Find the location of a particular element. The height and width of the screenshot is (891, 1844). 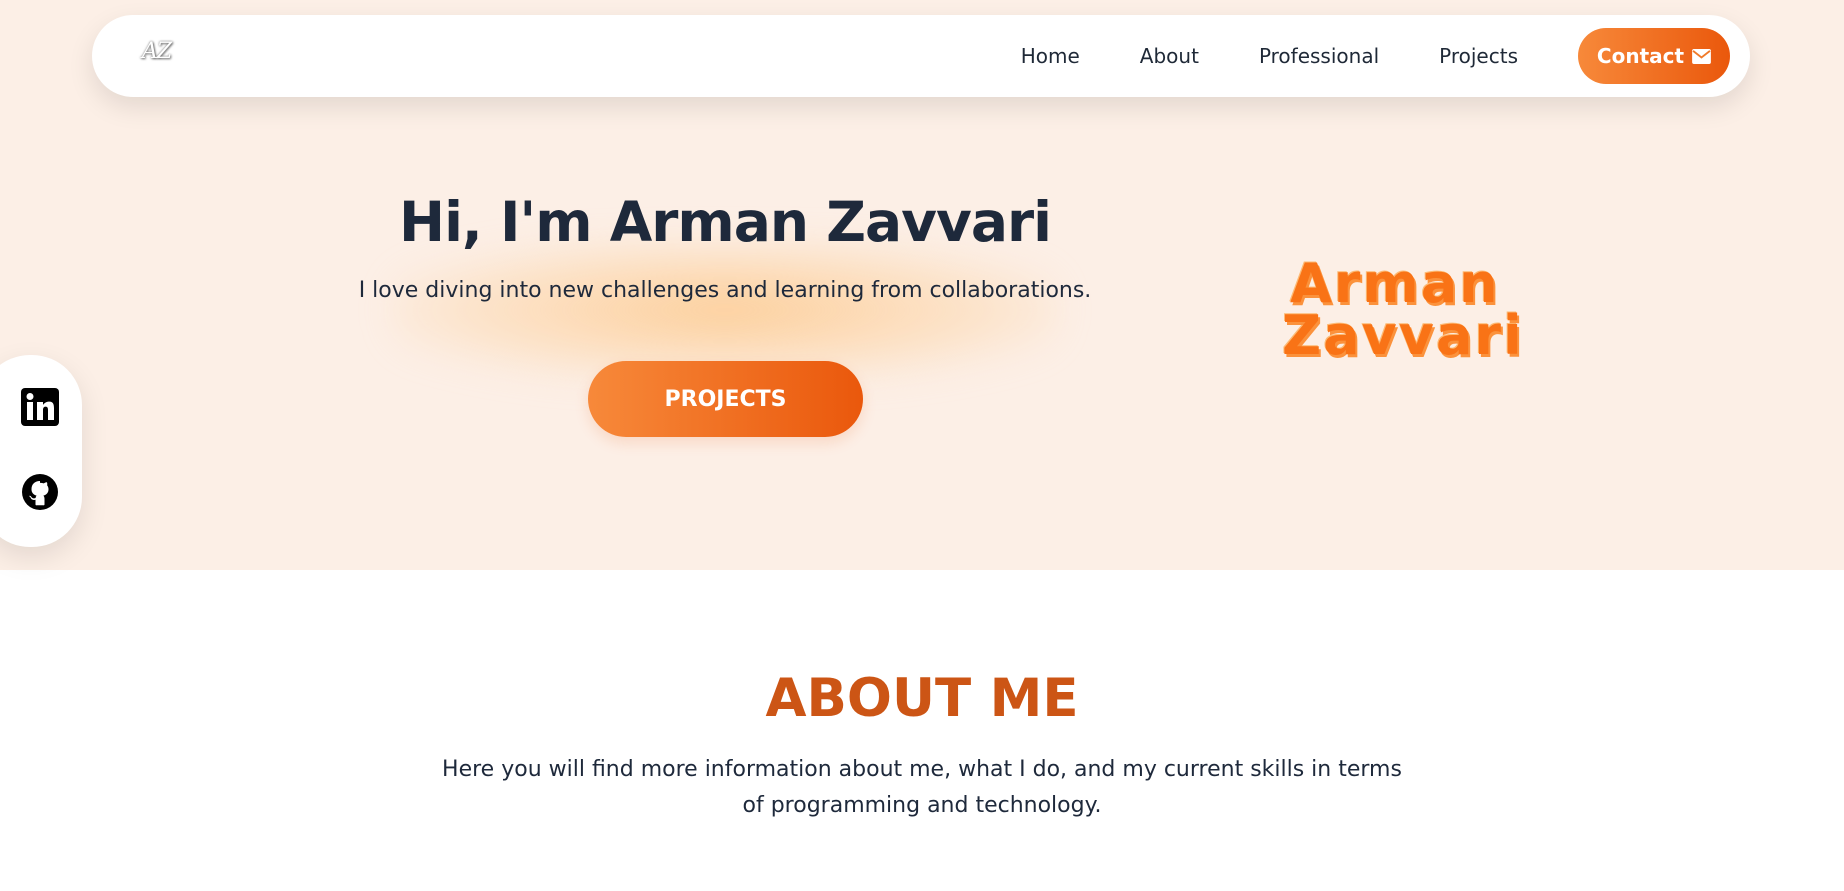

contact-button: Contact is located at coordinates (1654, 56).